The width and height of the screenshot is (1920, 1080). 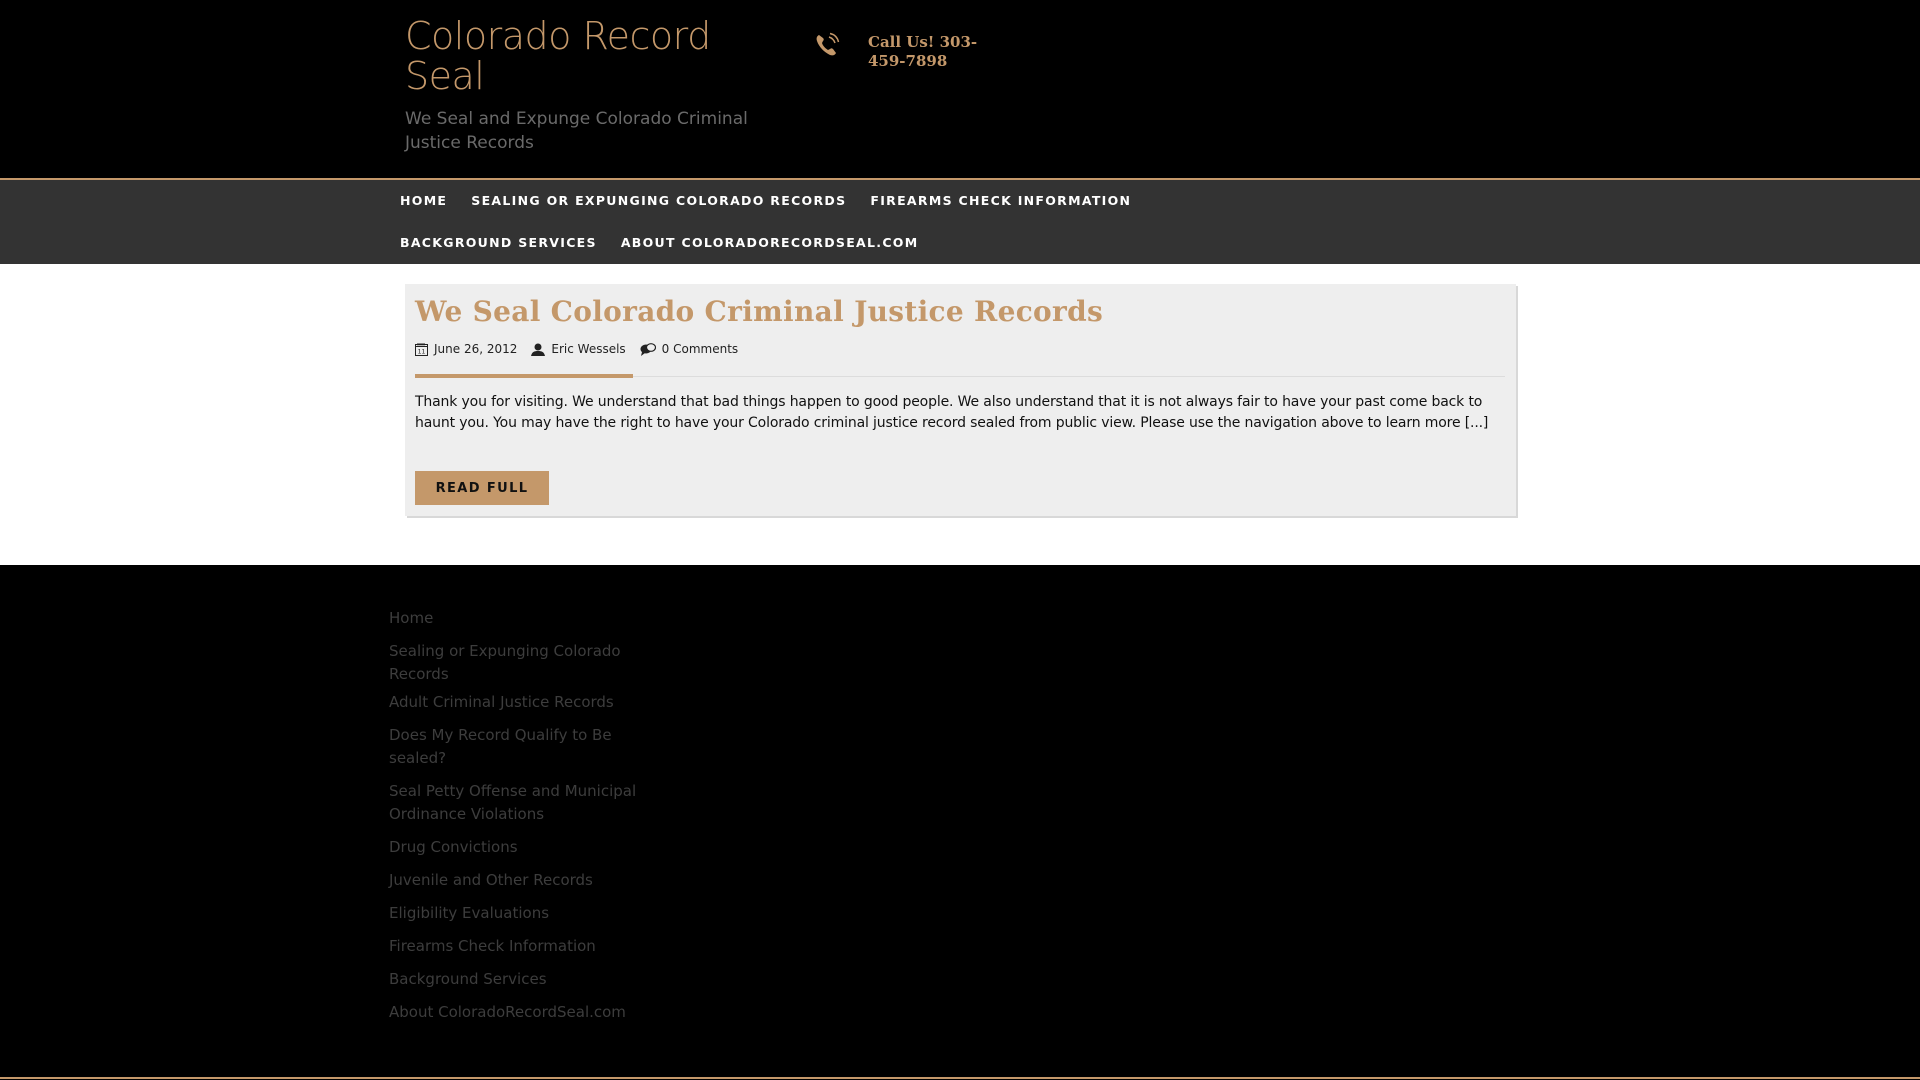 What do you see at coordinates (524, 847) in the screenshot?
I see `footer-link-drug-convictions: Drug Convictions` at bounding box center [524, 847].